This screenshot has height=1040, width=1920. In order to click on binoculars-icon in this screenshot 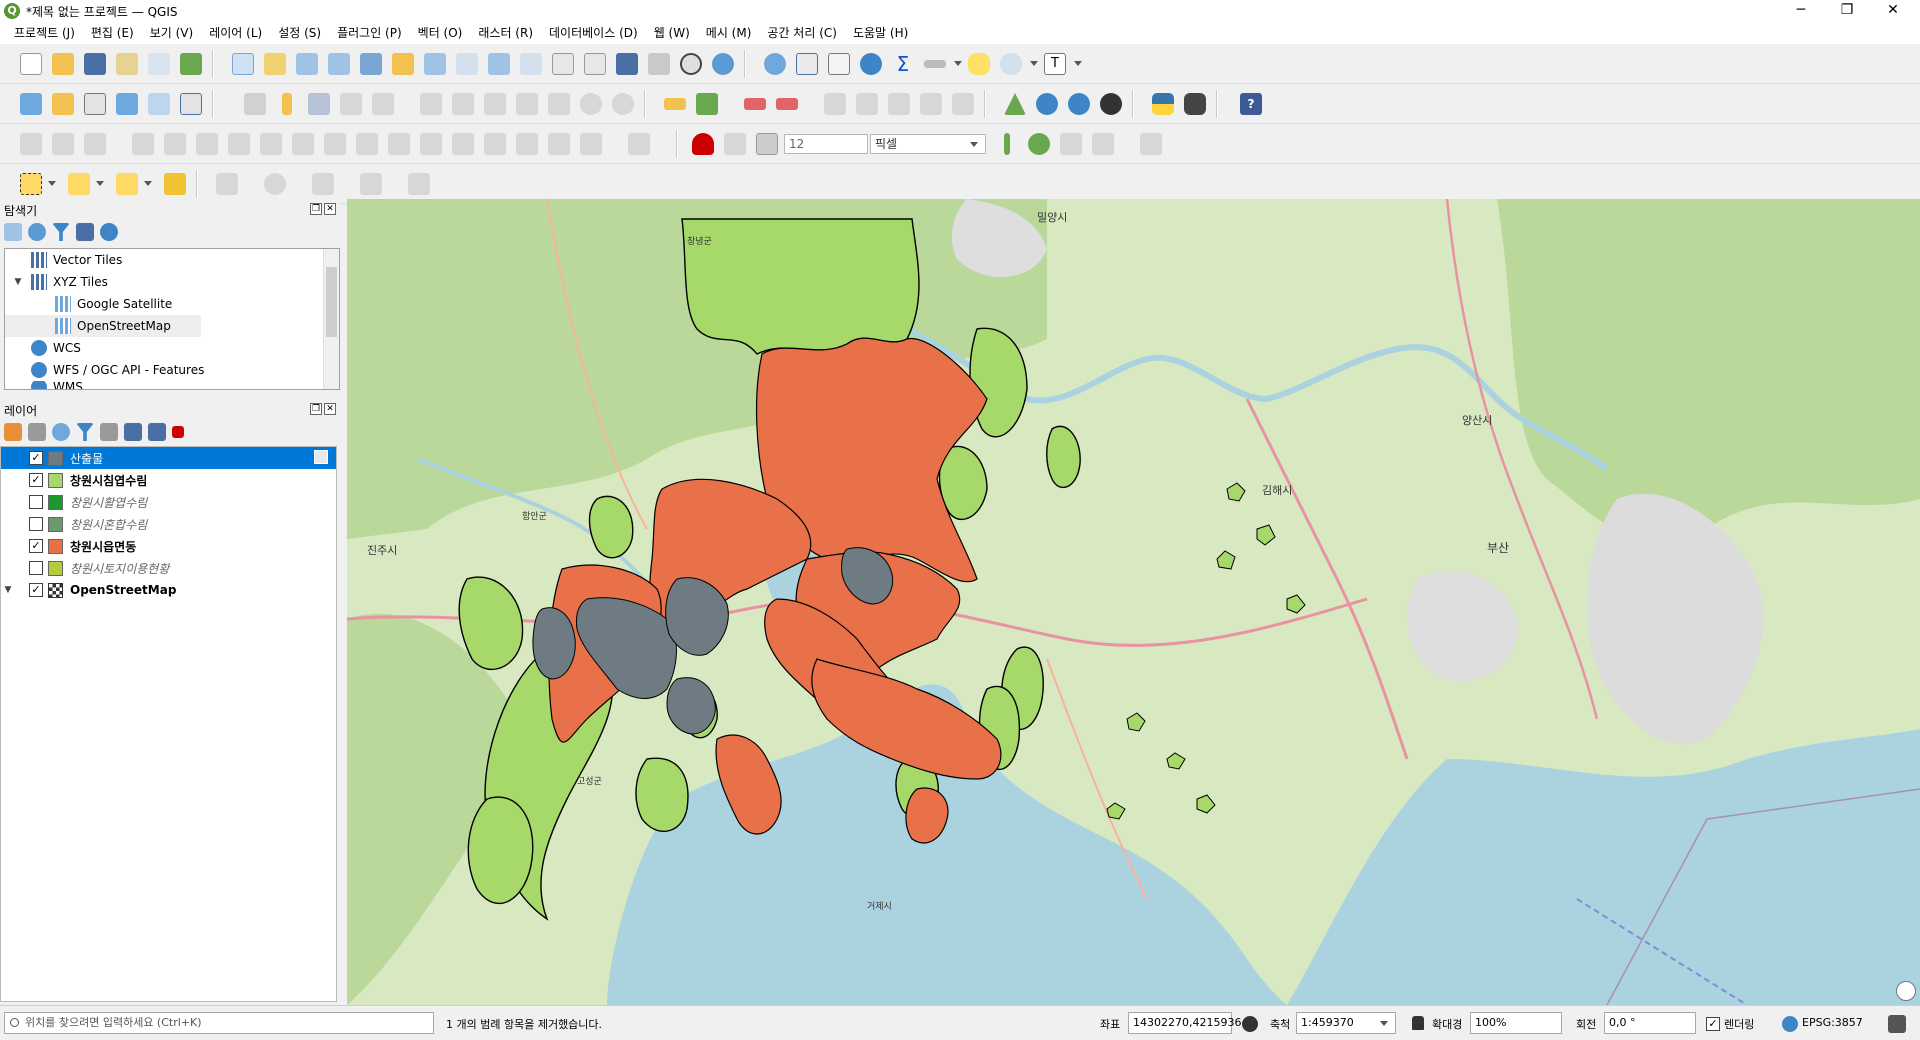, I will do `click(1195, 104)`.